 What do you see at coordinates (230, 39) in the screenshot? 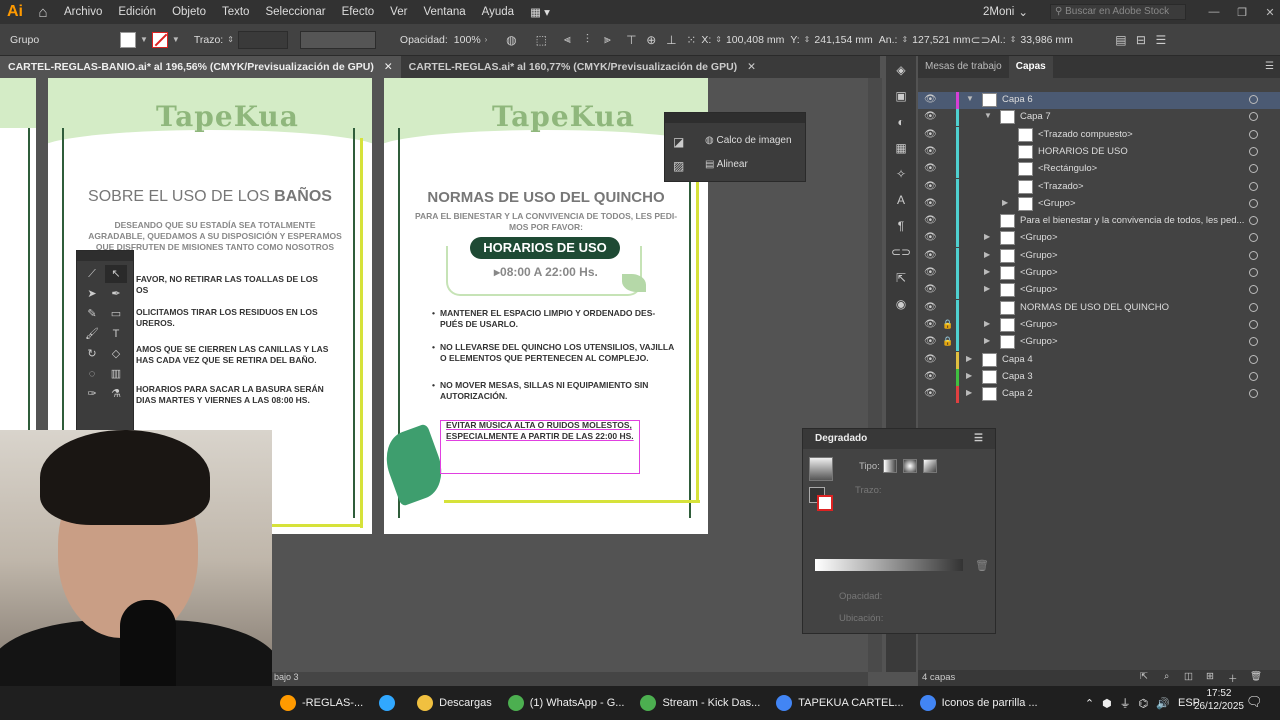
I see `stroke-stepper: ⇕` at bounding box center [230, 39].